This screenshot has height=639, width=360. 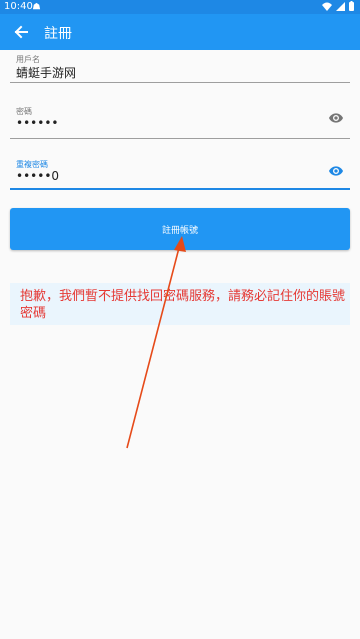 I want to click on battery-icon, so click(x=351, y=6).